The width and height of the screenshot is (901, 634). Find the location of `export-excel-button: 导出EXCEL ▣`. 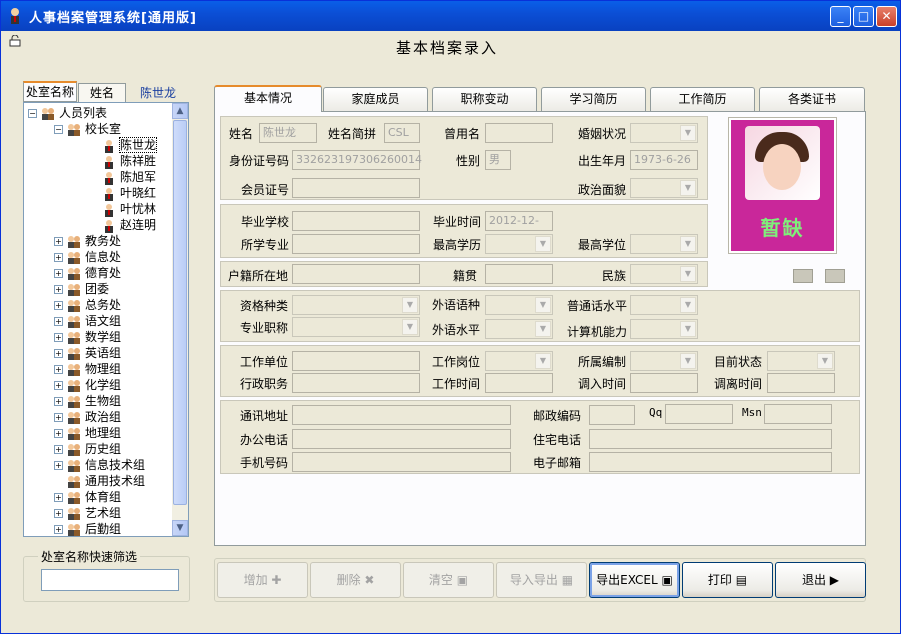

export-excel-button: 导出EXCEL ▣ is located at coordinates (634, 580).